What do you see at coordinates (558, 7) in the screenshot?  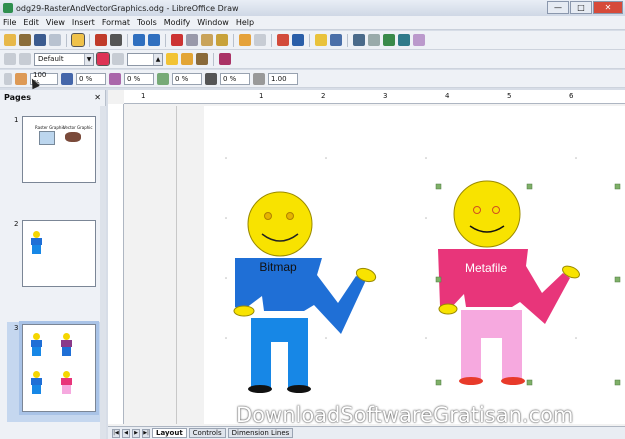 I see `minimize-button: —` at bounding box center [558, 7].